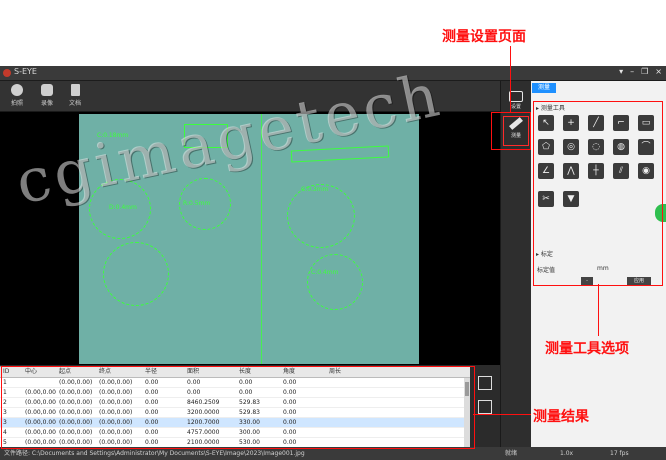 The width and height of the screenshot is (666, 460). What do you see at coordinates (17, 97) in the screenshot?
I see `capture-button: 拍照` at bounding box center [17, 97].